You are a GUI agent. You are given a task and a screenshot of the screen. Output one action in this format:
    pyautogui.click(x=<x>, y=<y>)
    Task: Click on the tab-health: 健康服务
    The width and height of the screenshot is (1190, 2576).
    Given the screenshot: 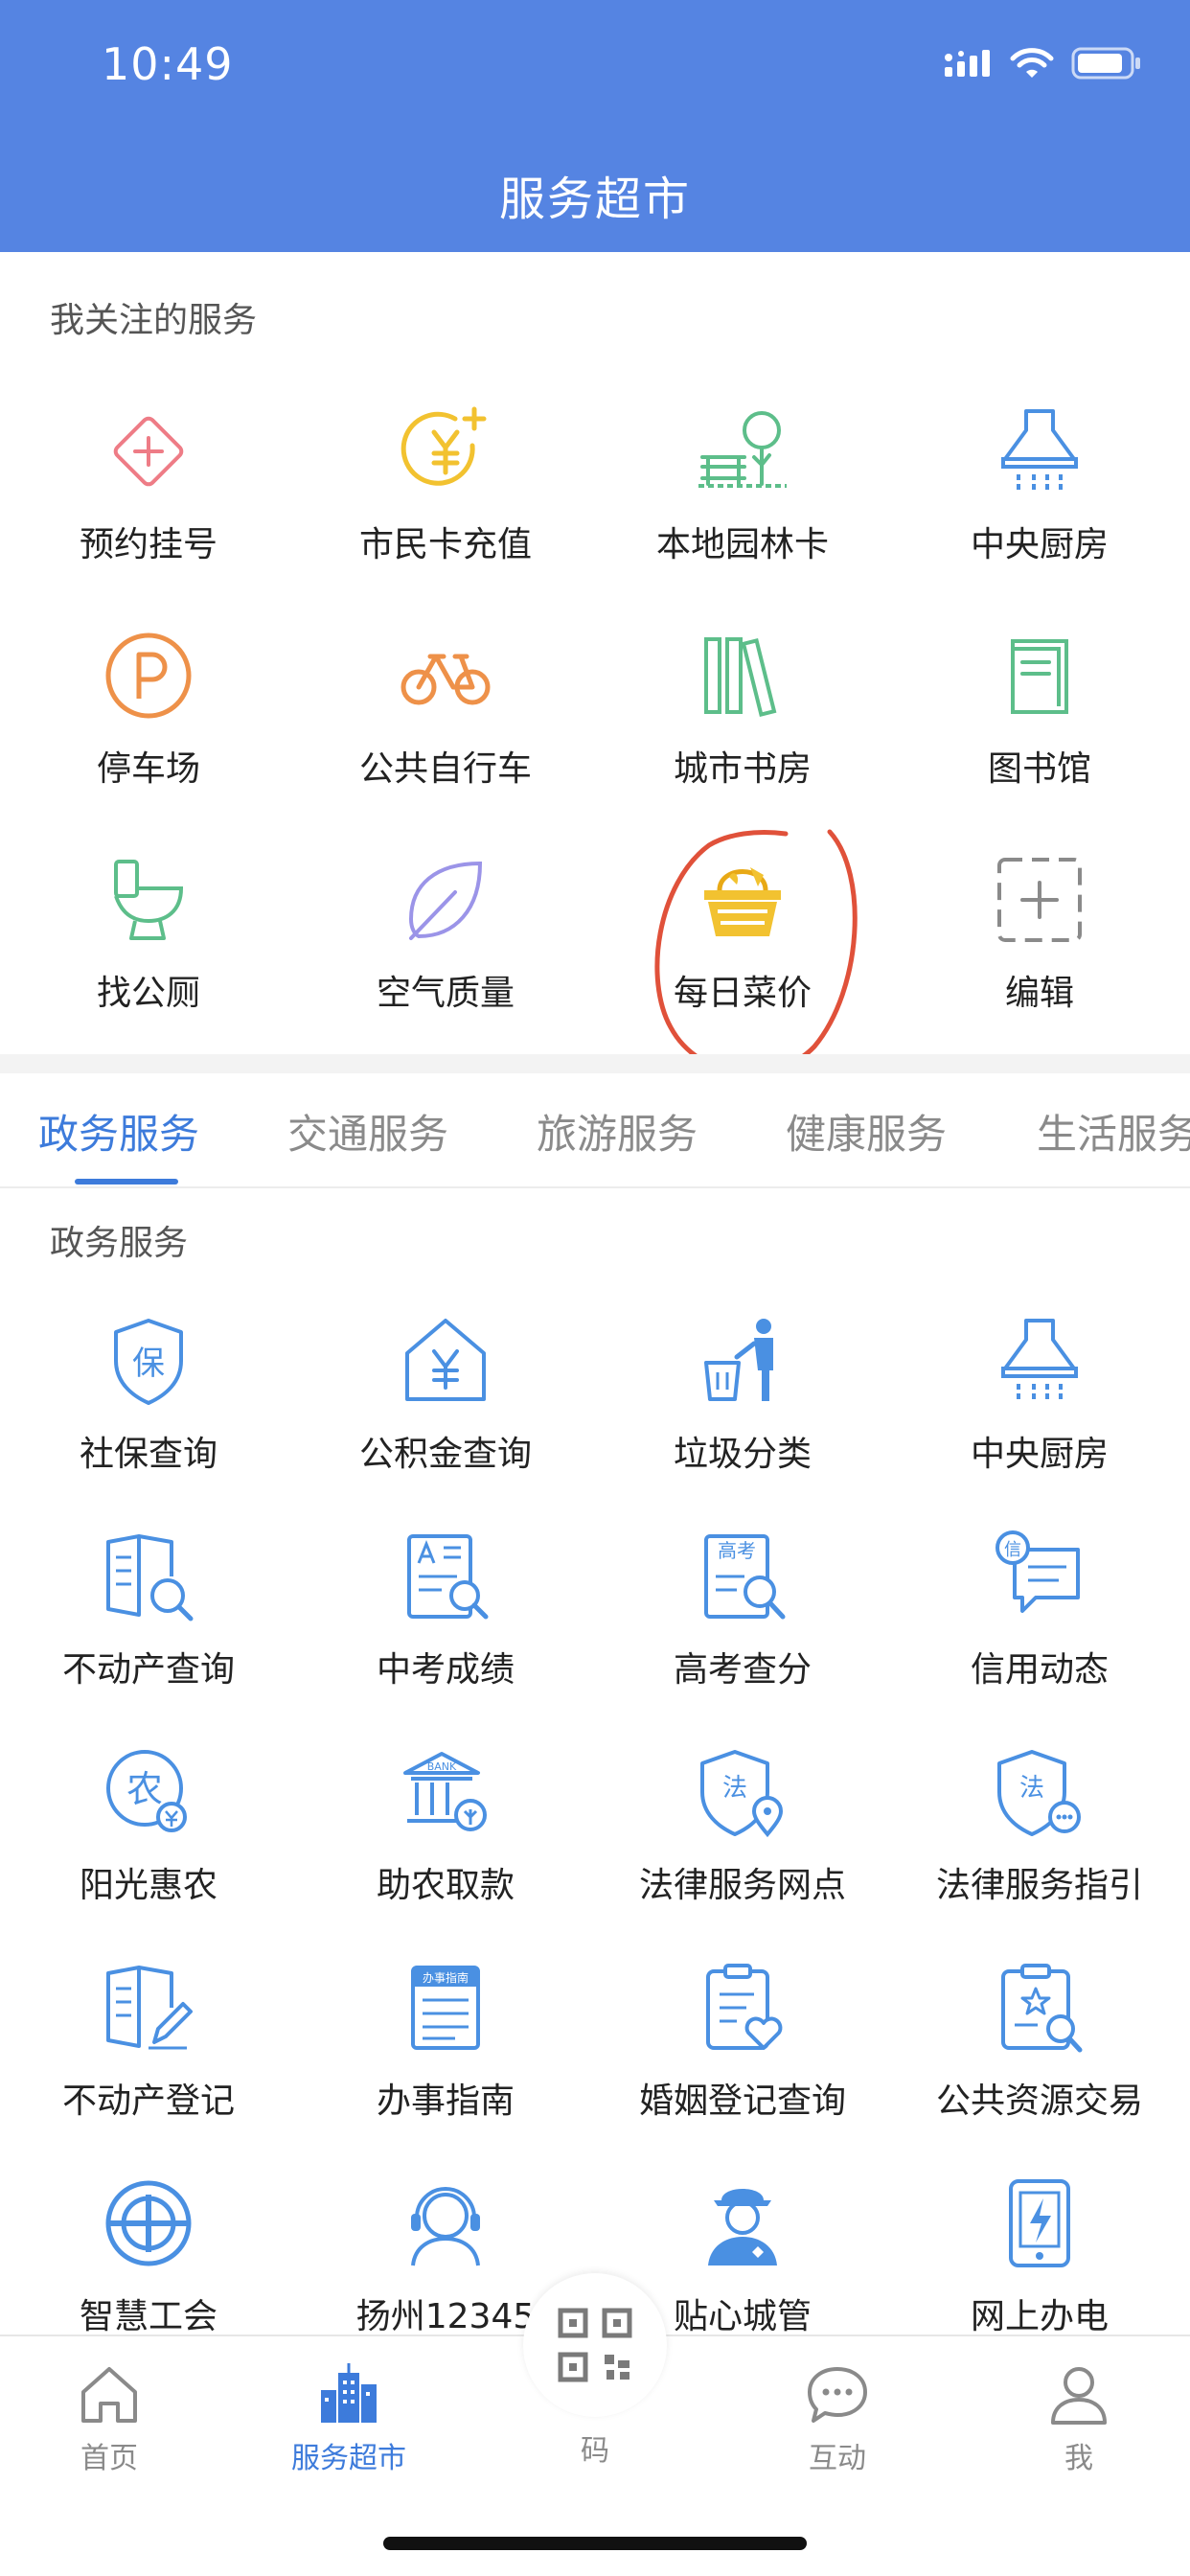 What is the action you would take?
    pyautogui.click(x=867, y=1131)
    